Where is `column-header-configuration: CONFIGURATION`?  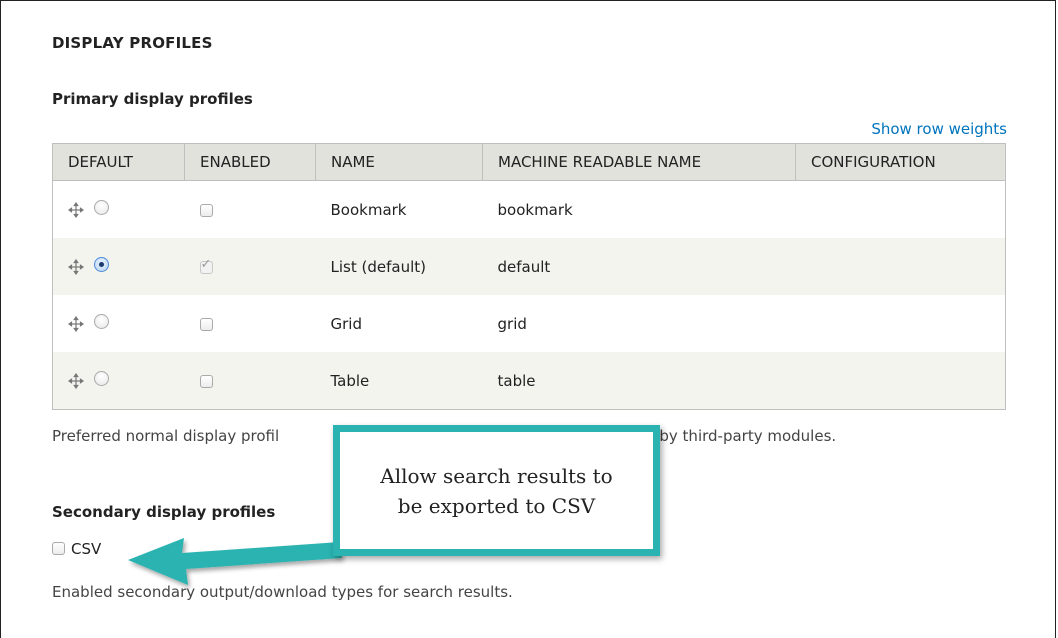 column-header-configuration: CONFIGURATION is located at coordinates (900, 162).